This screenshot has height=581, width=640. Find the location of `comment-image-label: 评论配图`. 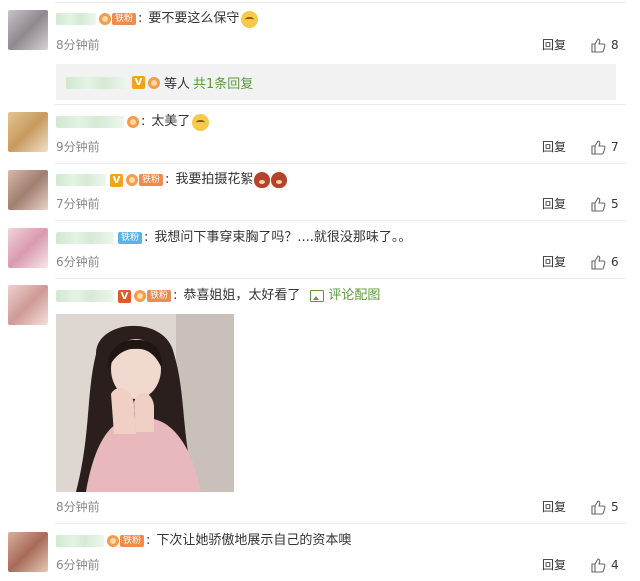

comment-image-label: 评论配图 is located at coordinates (354, 295).